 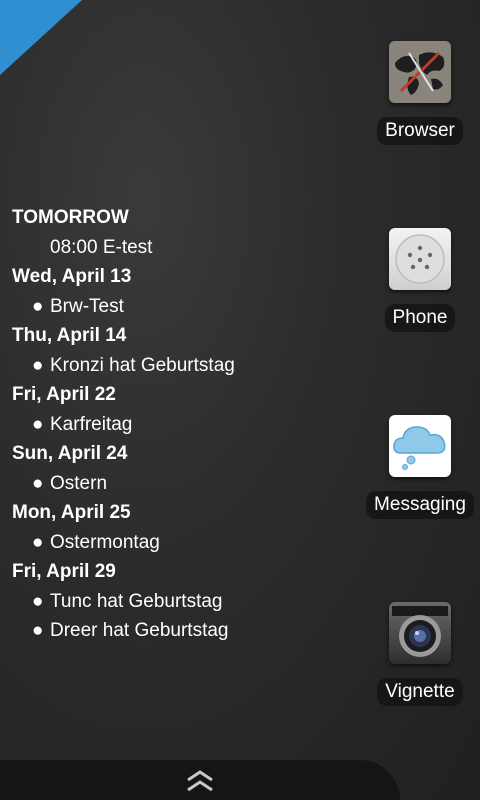 I want to click on agenda-event: ● Kronzi hat Geburtstag, so click(x=182, y=368).